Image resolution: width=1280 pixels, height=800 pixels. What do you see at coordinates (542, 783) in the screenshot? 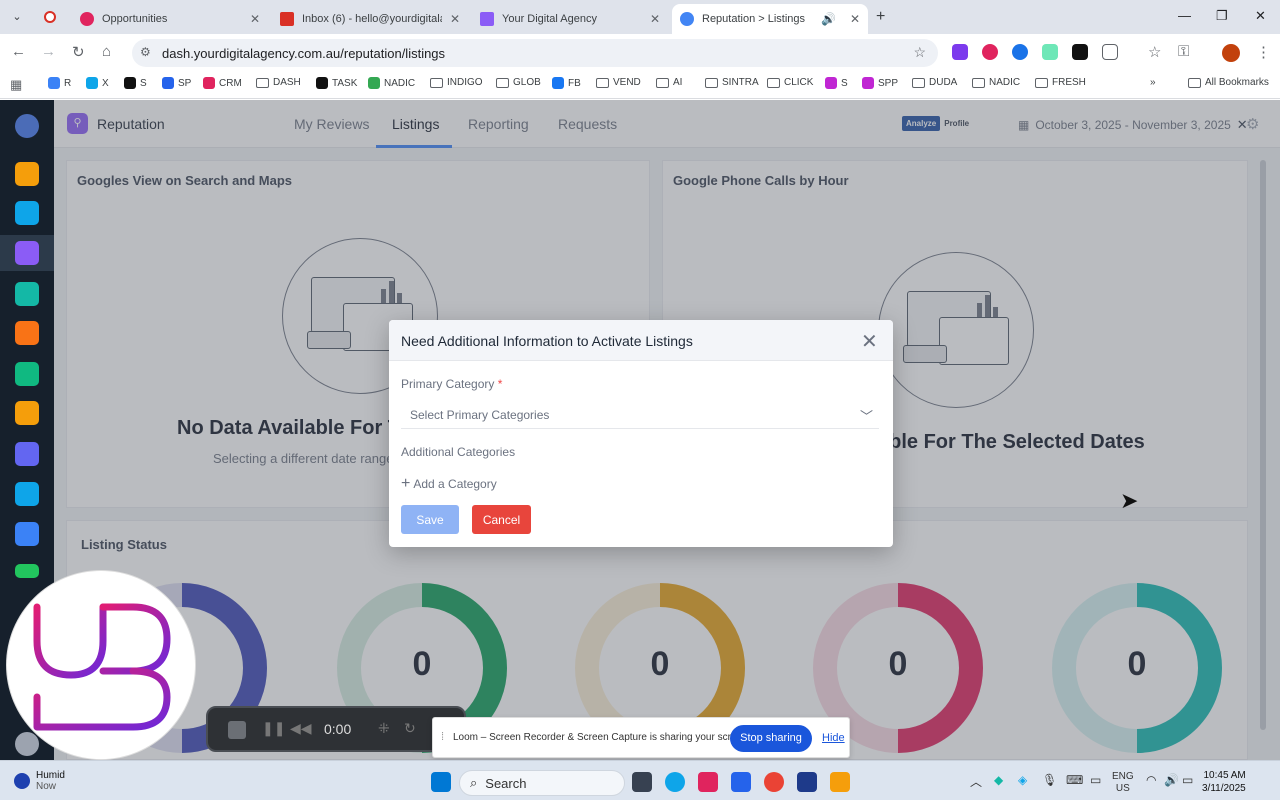
I see `taskbar-search: ⌕ Search` at bounding box center [542, 783].